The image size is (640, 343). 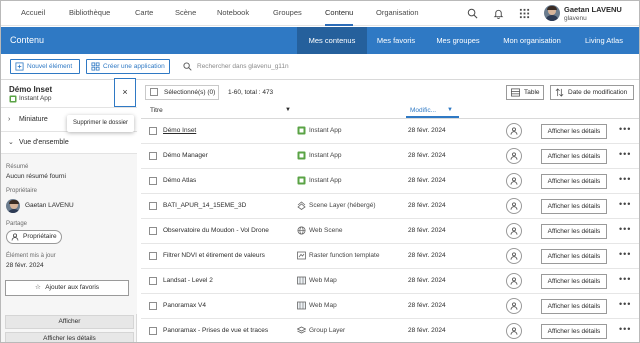 What do you see at coordinates (125, 92) in the screenshot?
I see `close-details-button: ×` at bounding box center [125, 92].